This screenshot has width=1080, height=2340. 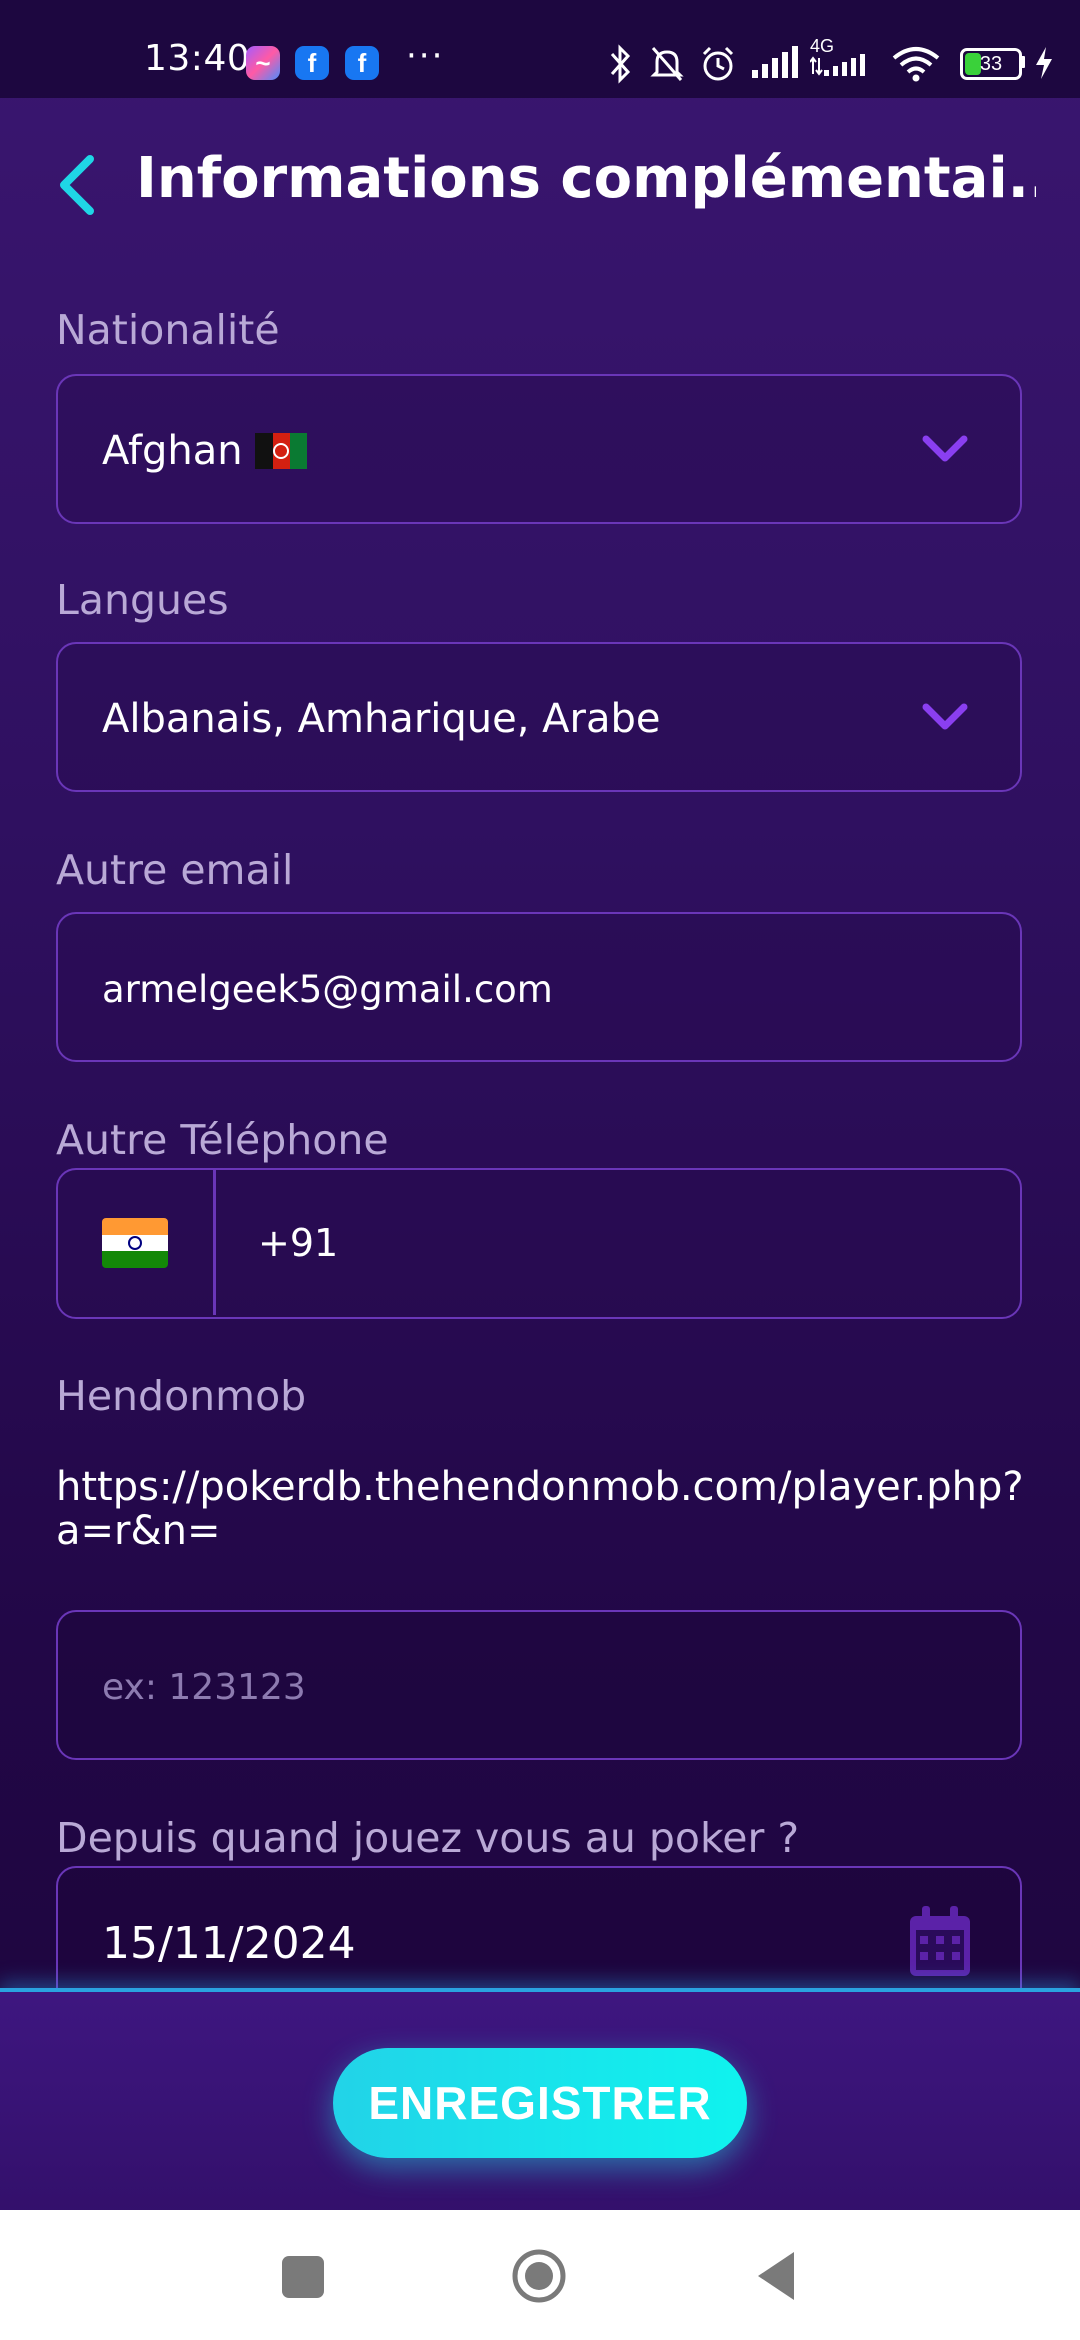 I want to click on signal-4g-icon, so click(x=837, y=65).